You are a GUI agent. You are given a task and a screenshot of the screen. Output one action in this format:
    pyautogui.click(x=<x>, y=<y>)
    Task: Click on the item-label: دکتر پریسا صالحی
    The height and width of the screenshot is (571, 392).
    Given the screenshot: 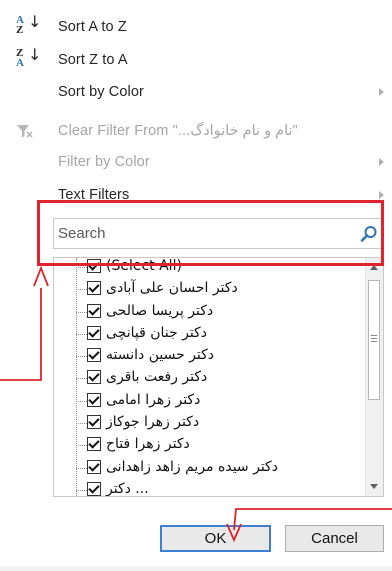 What is the action you would take?
    pyautogui.click(x=160, y=310)
    